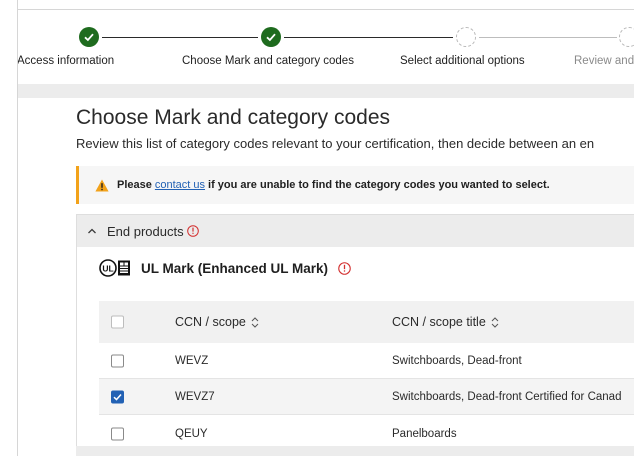 The width and height of the screenshot is (634, 456). I want to click on table-header: CCN / scope CCN / scope title, so click(366, 322).